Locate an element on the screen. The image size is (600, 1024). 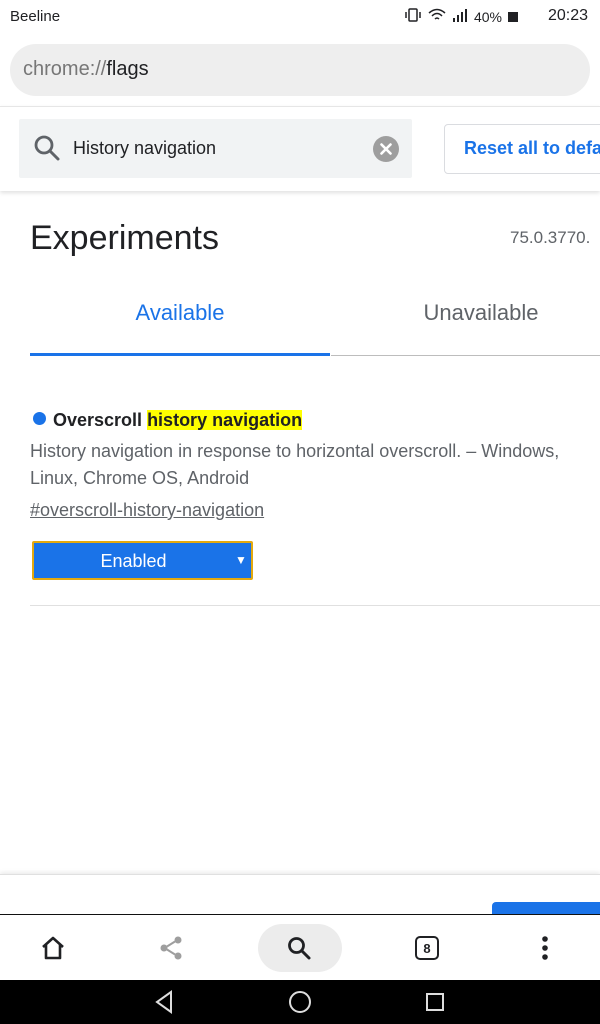
square-recents-icon is located at coordinates (435, 1002).